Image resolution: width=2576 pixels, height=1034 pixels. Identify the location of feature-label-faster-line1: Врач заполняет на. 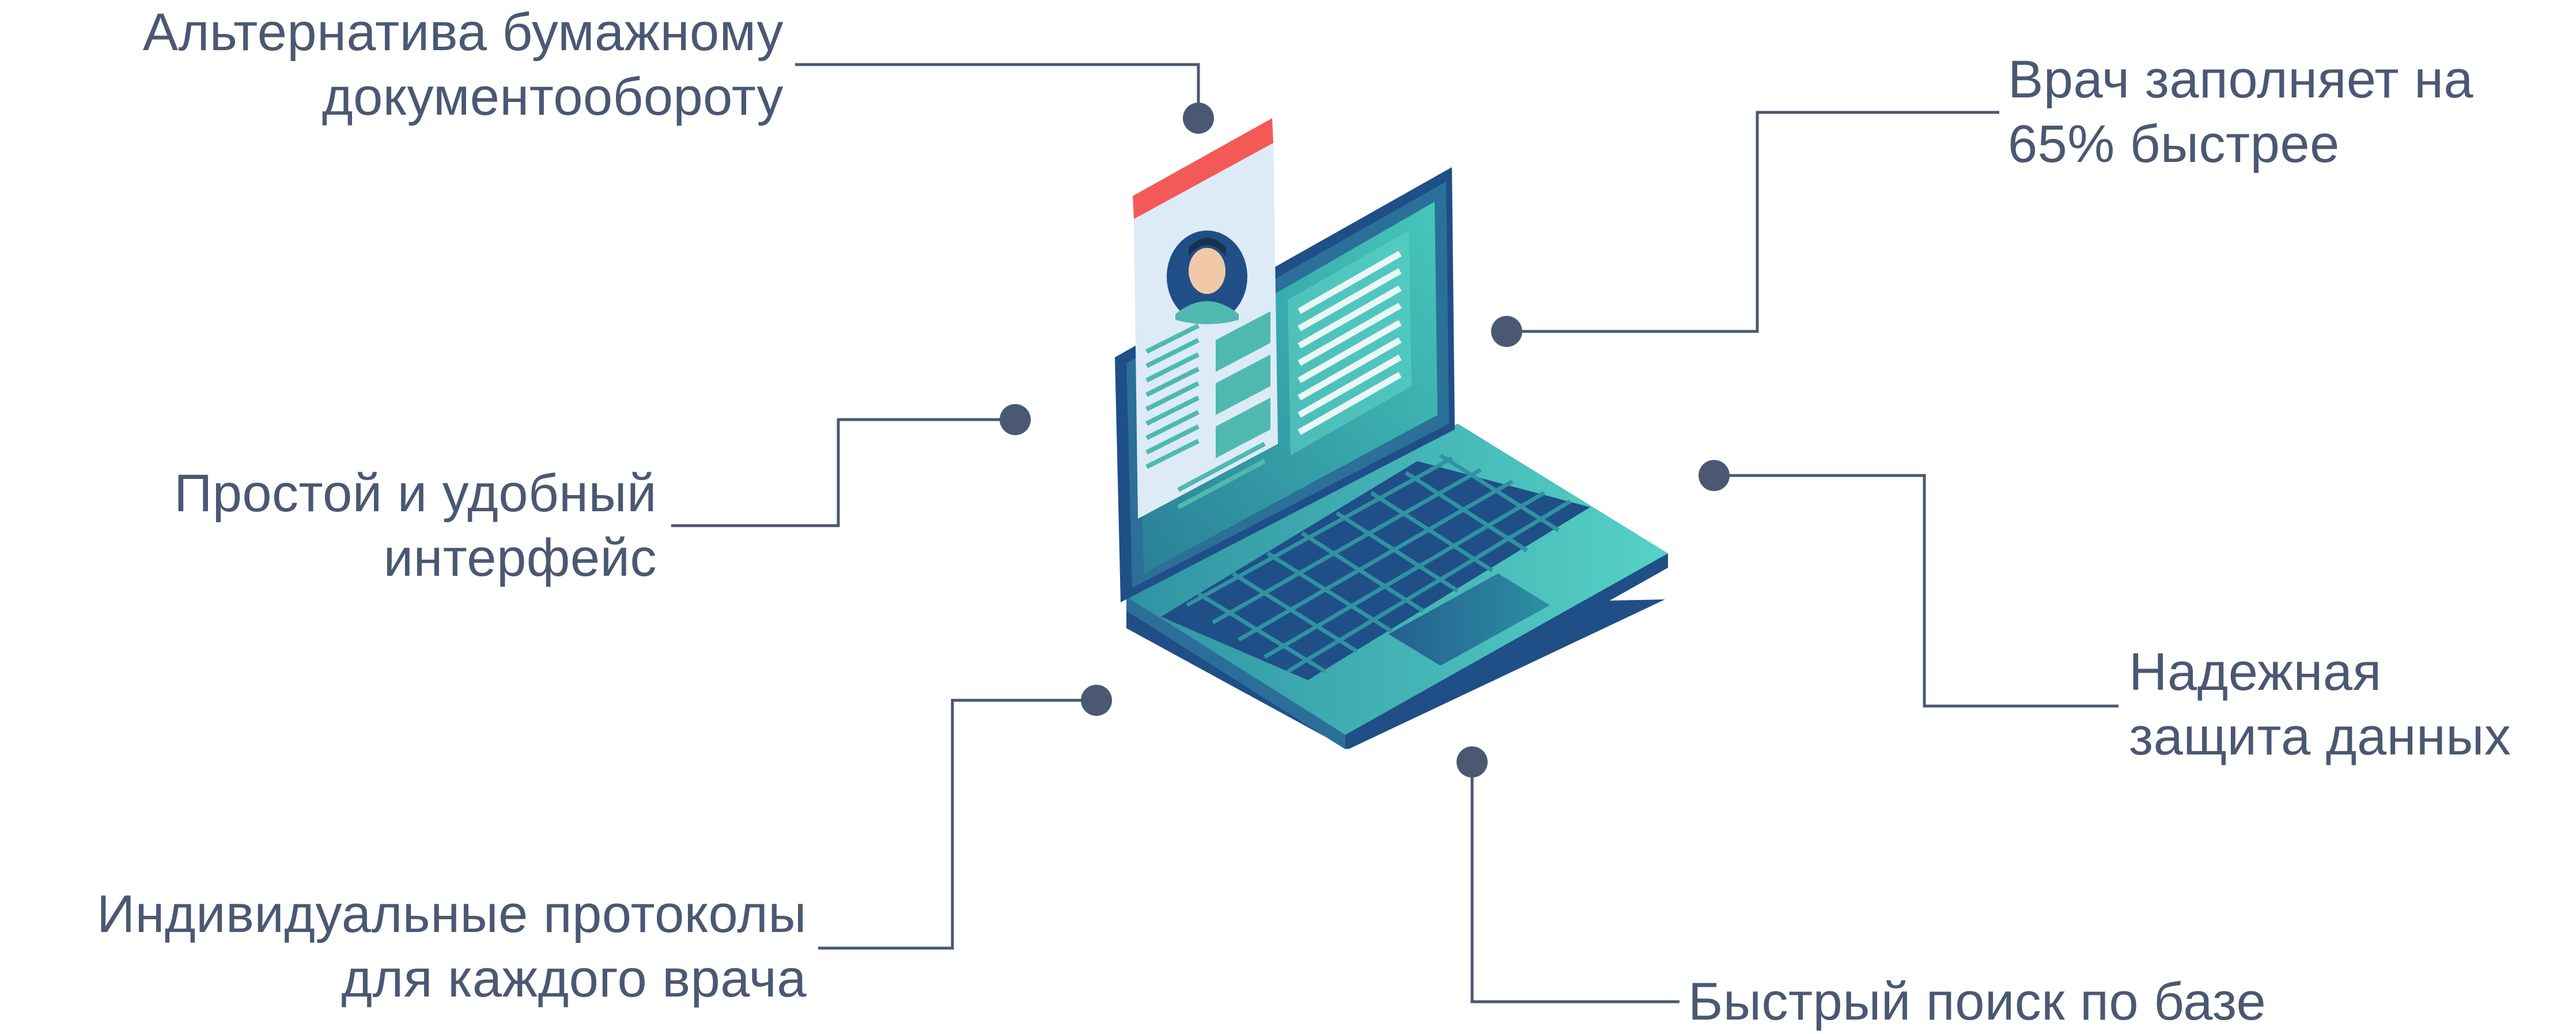
(2241, 79).